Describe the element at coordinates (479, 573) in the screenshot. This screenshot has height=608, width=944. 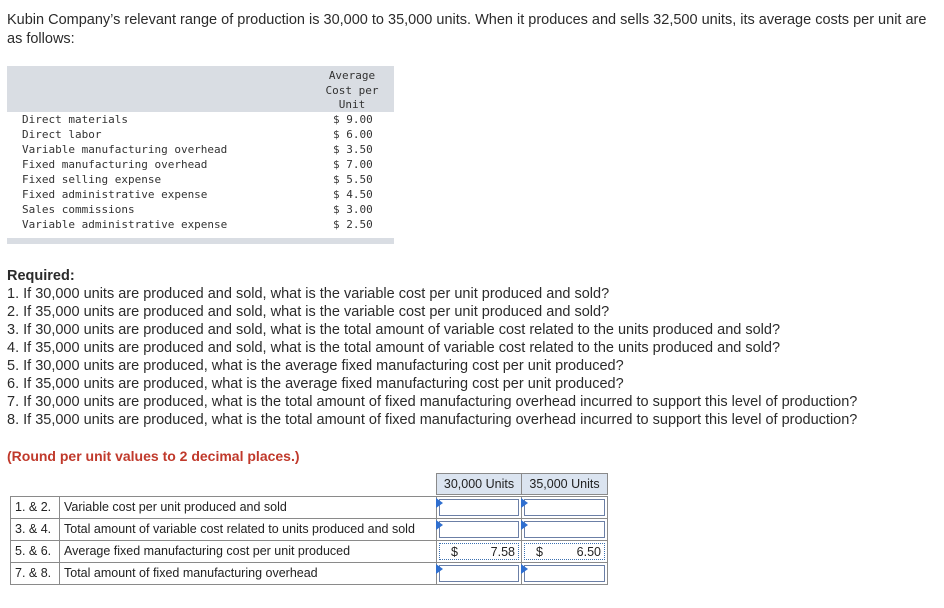
I see `answer-input-r4-c1` at that location.